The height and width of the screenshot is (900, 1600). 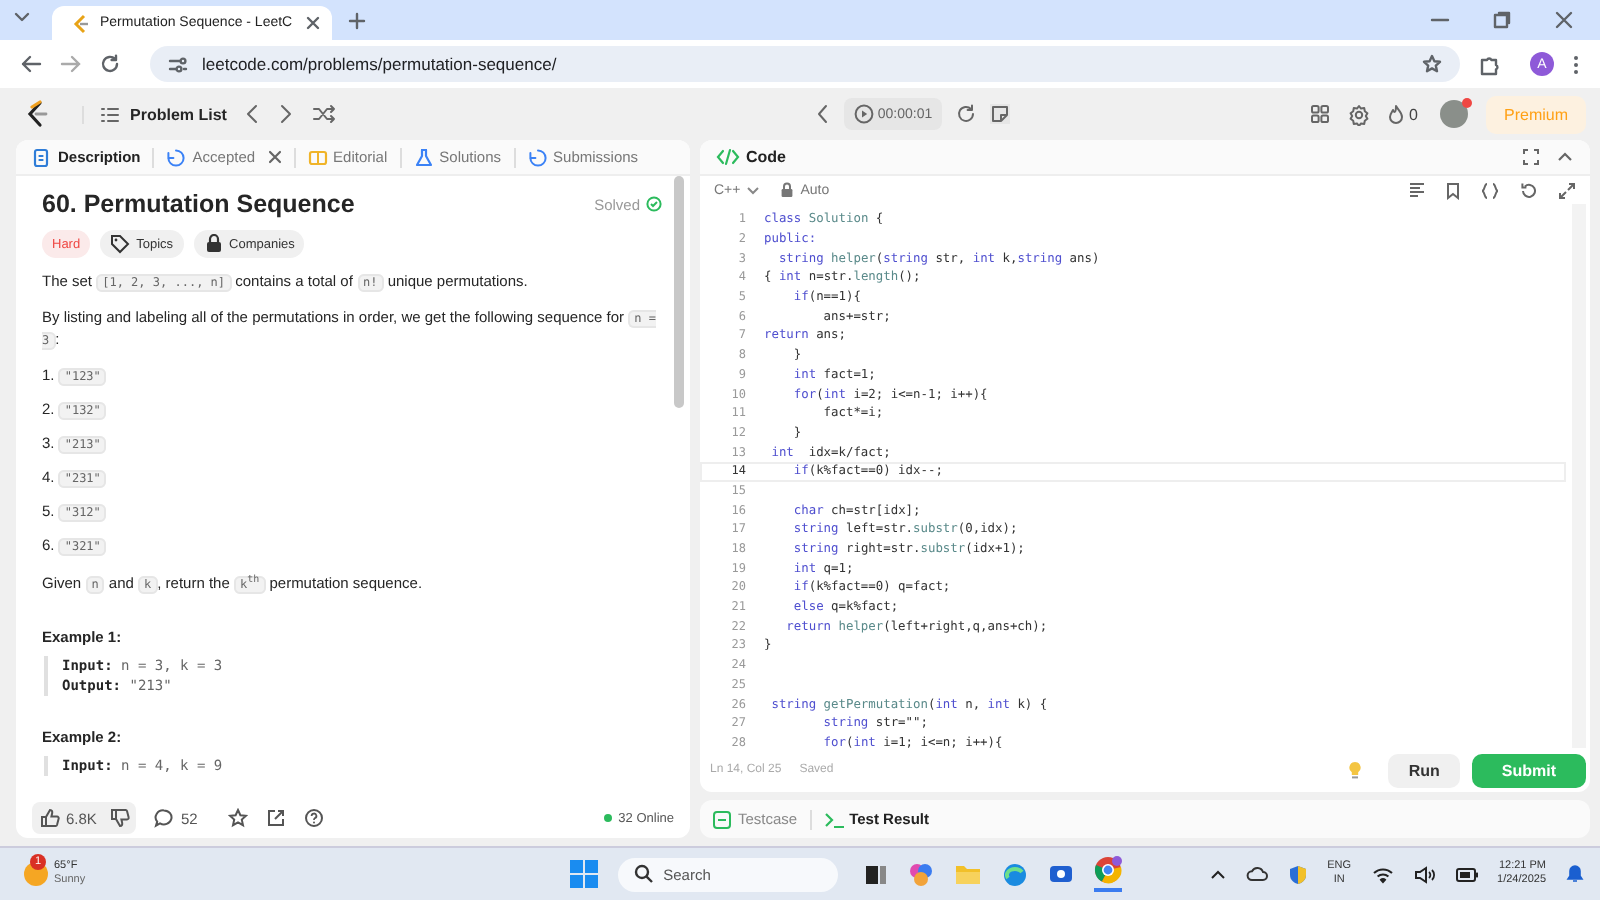 What do you see at coordinates (164, 818) in the screenshot?
I see `comment-icon` at bounding box center [164, 818].